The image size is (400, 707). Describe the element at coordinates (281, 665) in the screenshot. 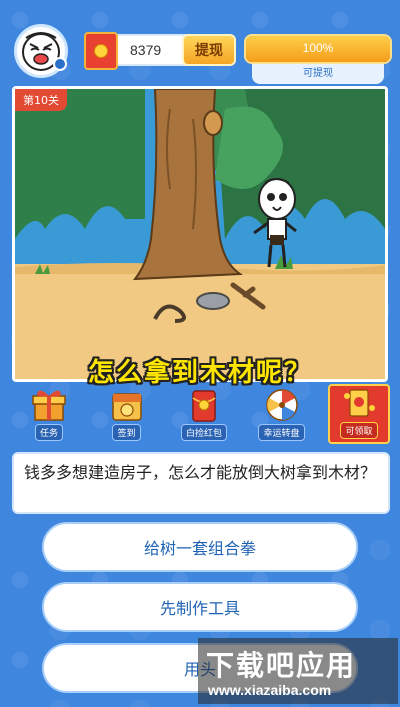

I see `watermark-title: 下载吧应用` at that location.